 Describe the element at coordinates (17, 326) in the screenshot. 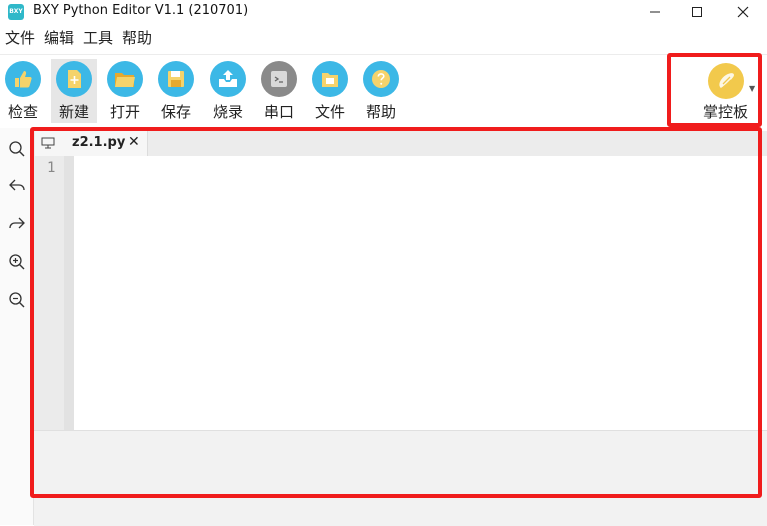

I see `left-sidebar` at that location.